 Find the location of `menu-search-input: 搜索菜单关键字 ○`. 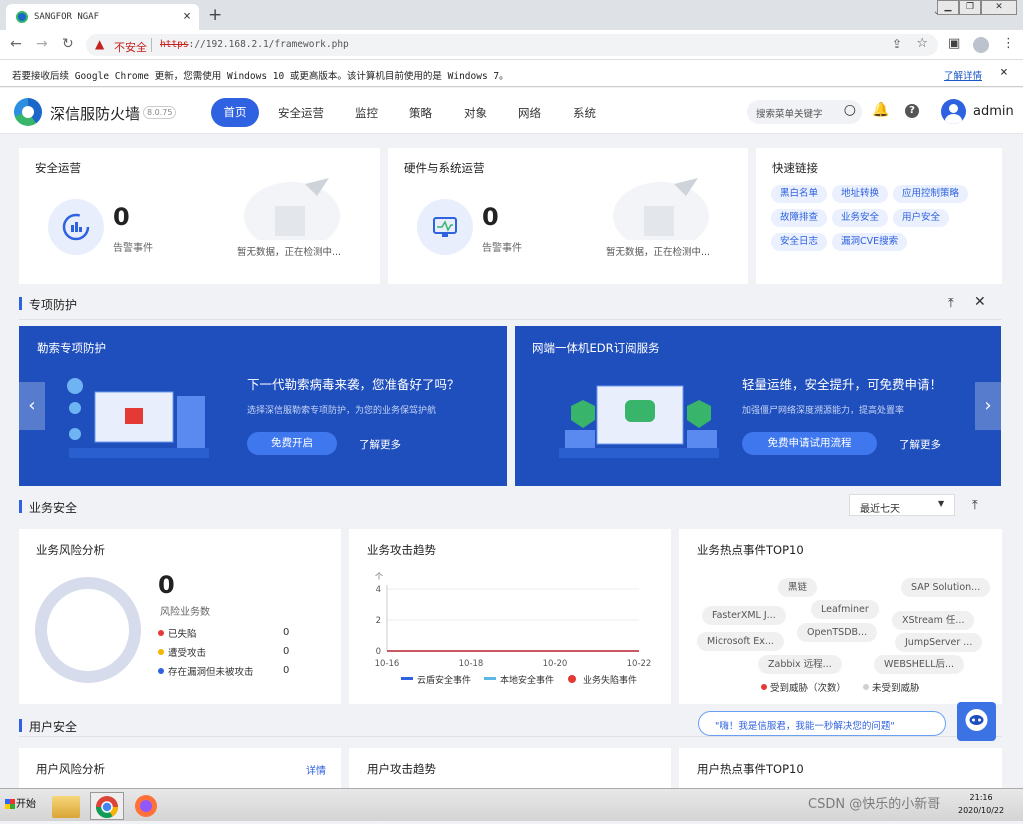

menu-search-input: 搜索菜单关键字 ○ is located at coordinates (804, 112).